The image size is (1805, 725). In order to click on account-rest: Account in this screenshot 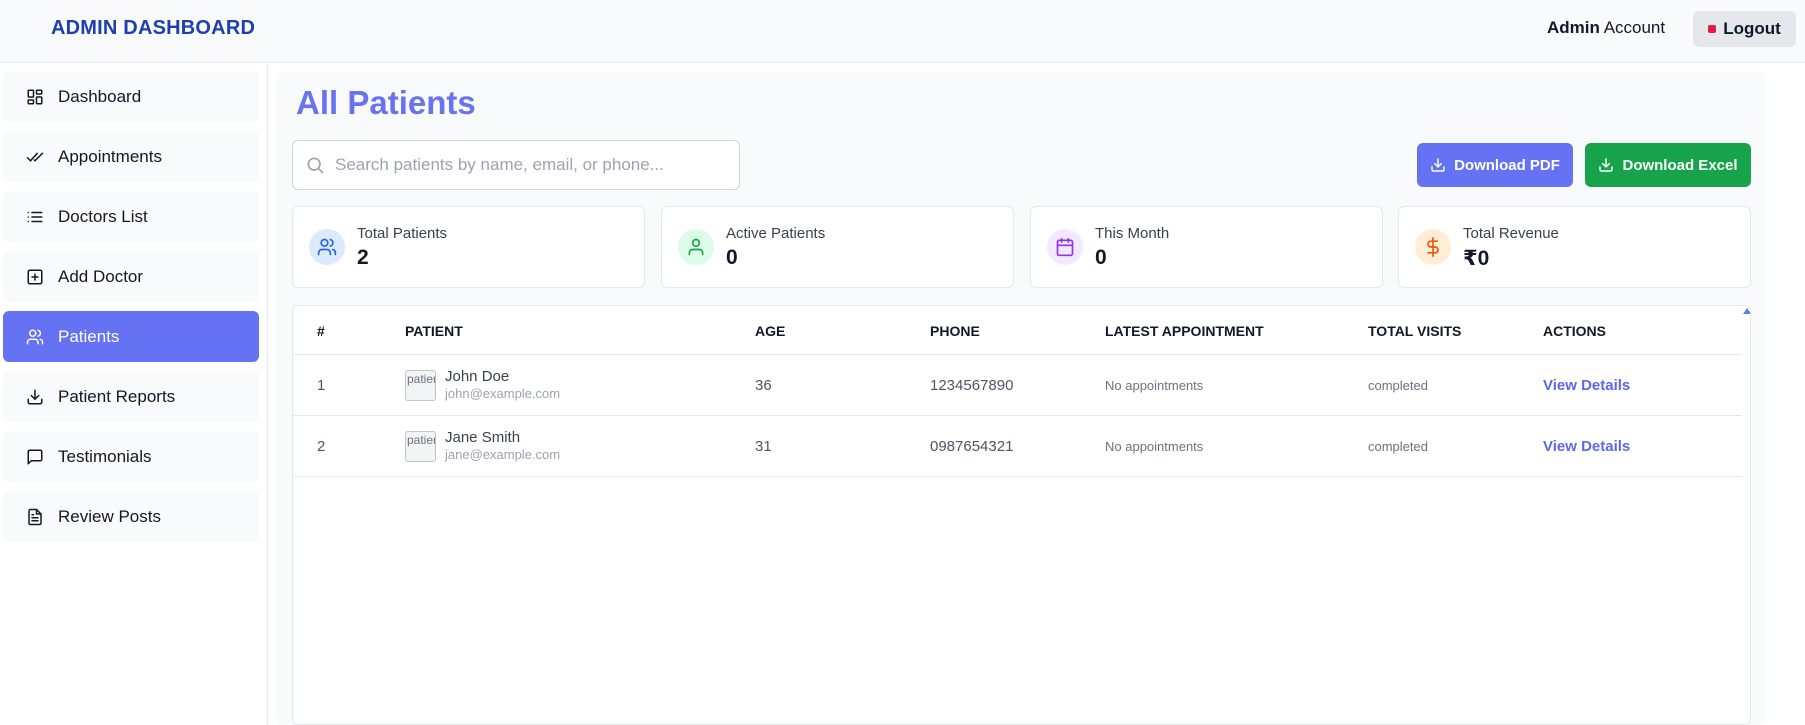, I will do `click(1634, 27)`.